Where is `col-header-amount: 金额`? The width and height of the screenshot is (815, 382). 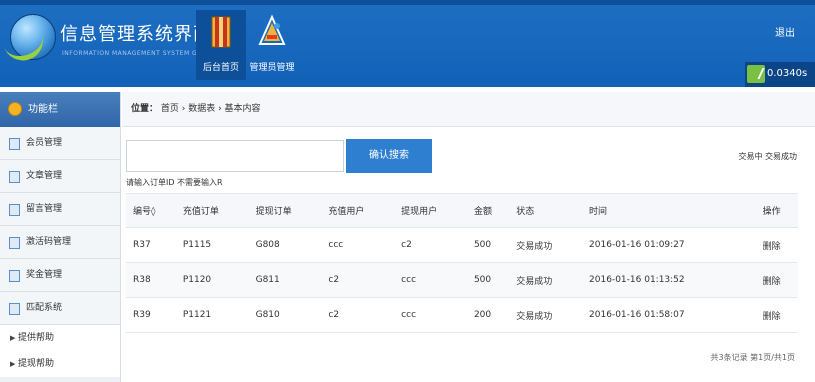
col-header-amount: 金额 is located at coordinates (488, 210).